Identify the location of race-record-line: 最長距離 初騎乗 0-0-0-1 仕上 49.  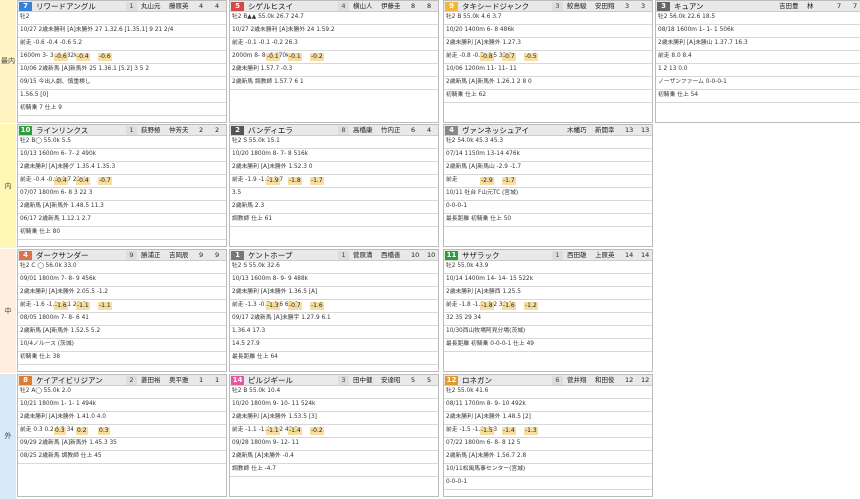
(490, 344).